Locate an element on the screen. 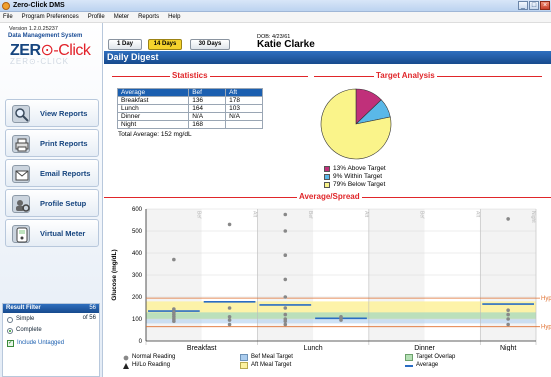 The image size is (551, 377). magnifier-icon is located at coordinates (21, 114).